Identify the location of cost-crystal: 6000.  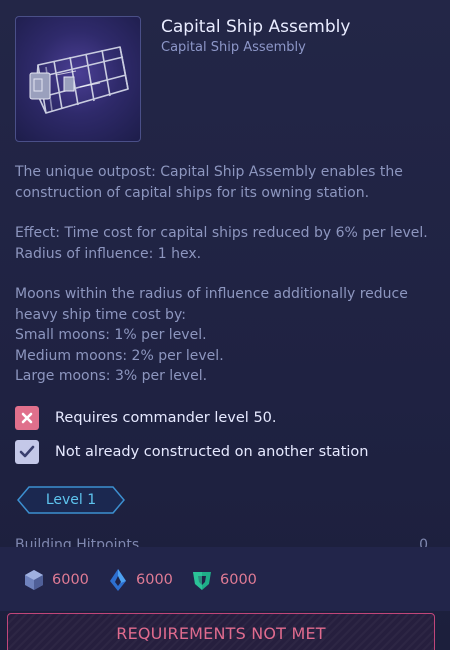
(139, 580).